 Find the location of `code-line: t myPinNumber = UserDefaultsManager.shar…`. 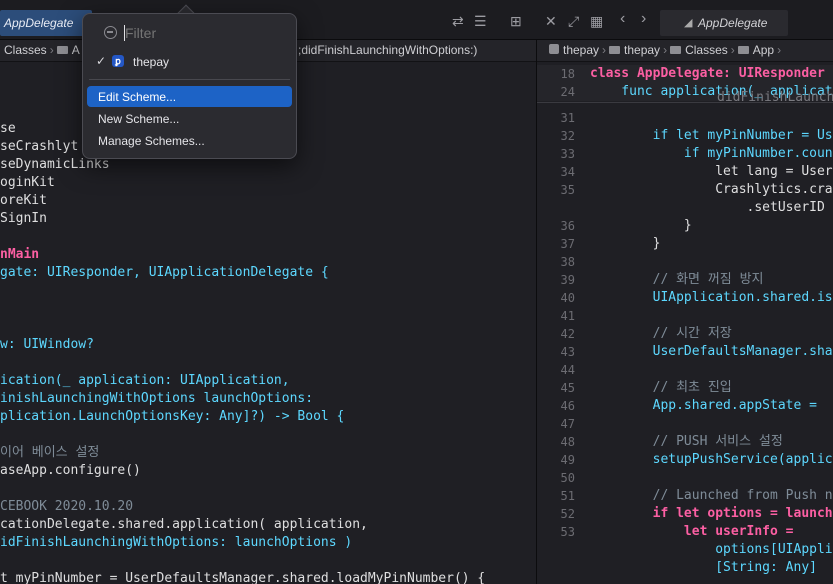

code-line: t myPinNumber = UserDefaultsManager.shar… is located at coordinates (243, 577).